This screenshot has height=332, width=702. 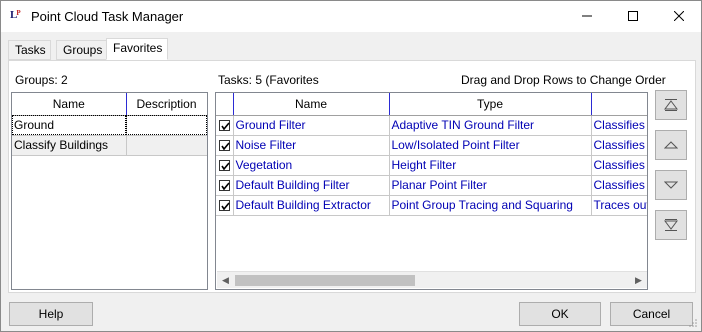 I want to click on minimize-button, so click(x=587, y=16).